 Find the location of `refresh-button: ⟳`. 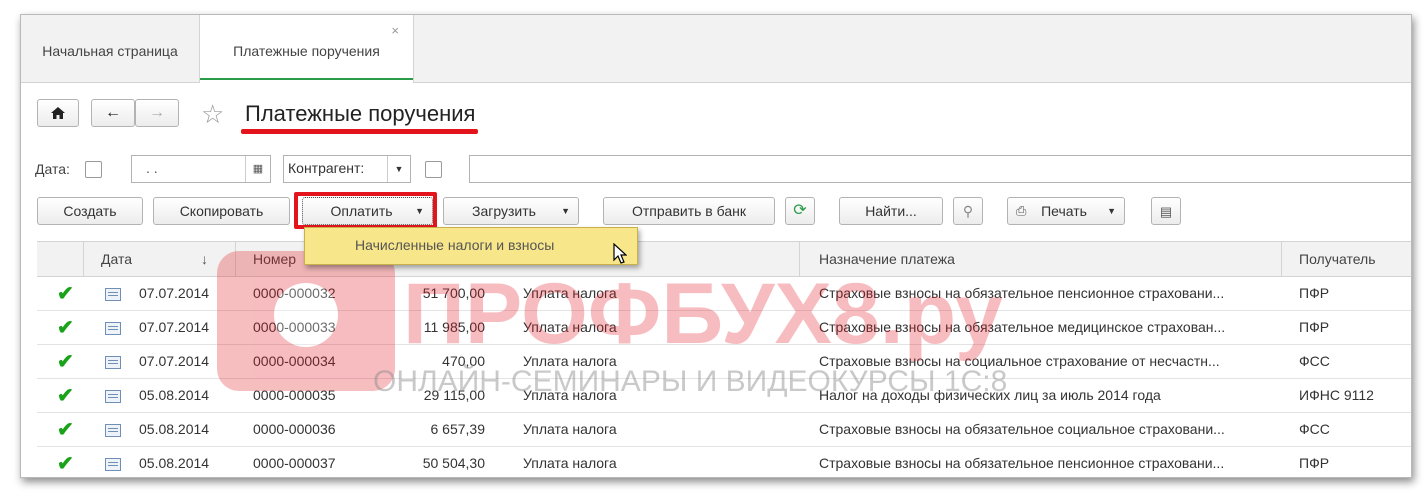

refresh-button: ⟳ is located at coordinates (800, 211).